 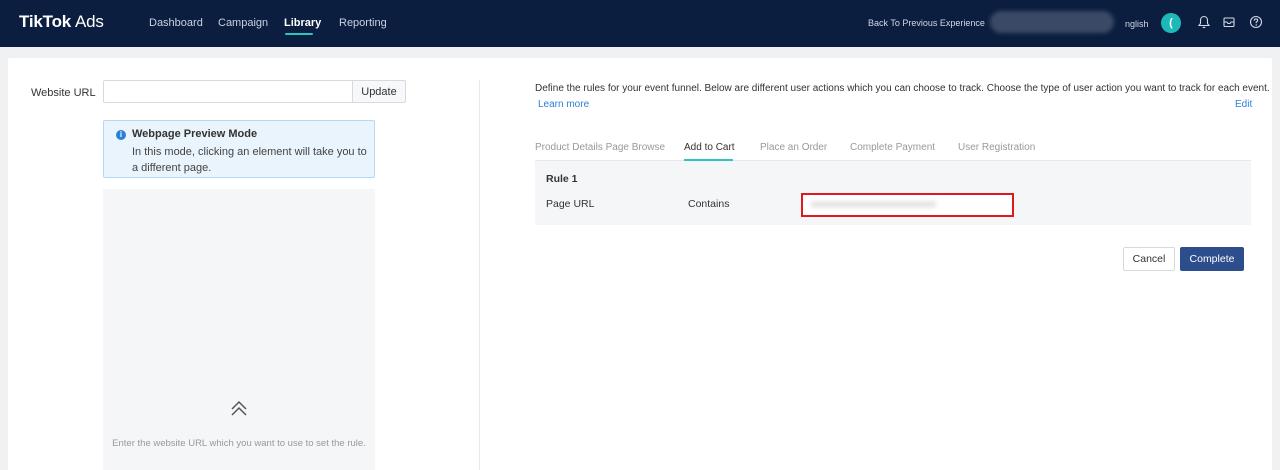 What do you see at coordinates (1052, 22) in the screenshot?
I see `account-selector` at bounding box center [1052, 22].